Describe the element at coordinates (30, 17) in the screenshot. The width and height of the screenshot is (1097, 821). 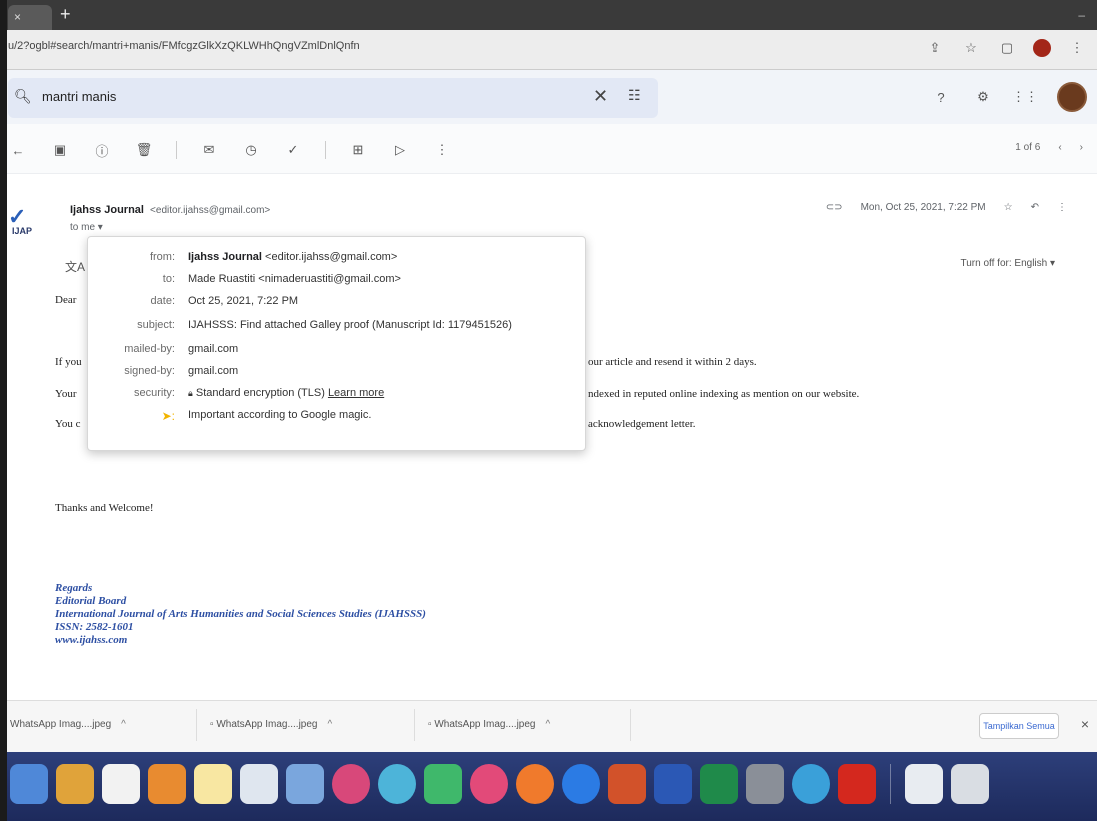
I see `browser-tab: ×` at that location.